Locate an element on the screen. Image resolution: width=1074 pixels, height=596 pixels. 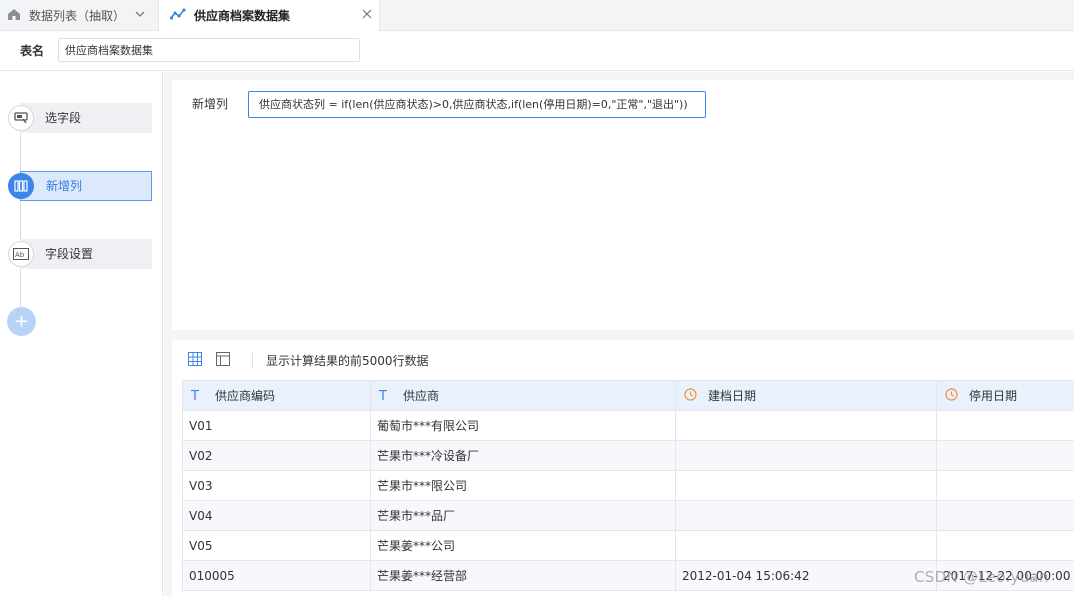
table-cell: 2012-01-04 15:06:42 is located at coordinates (806, 575).